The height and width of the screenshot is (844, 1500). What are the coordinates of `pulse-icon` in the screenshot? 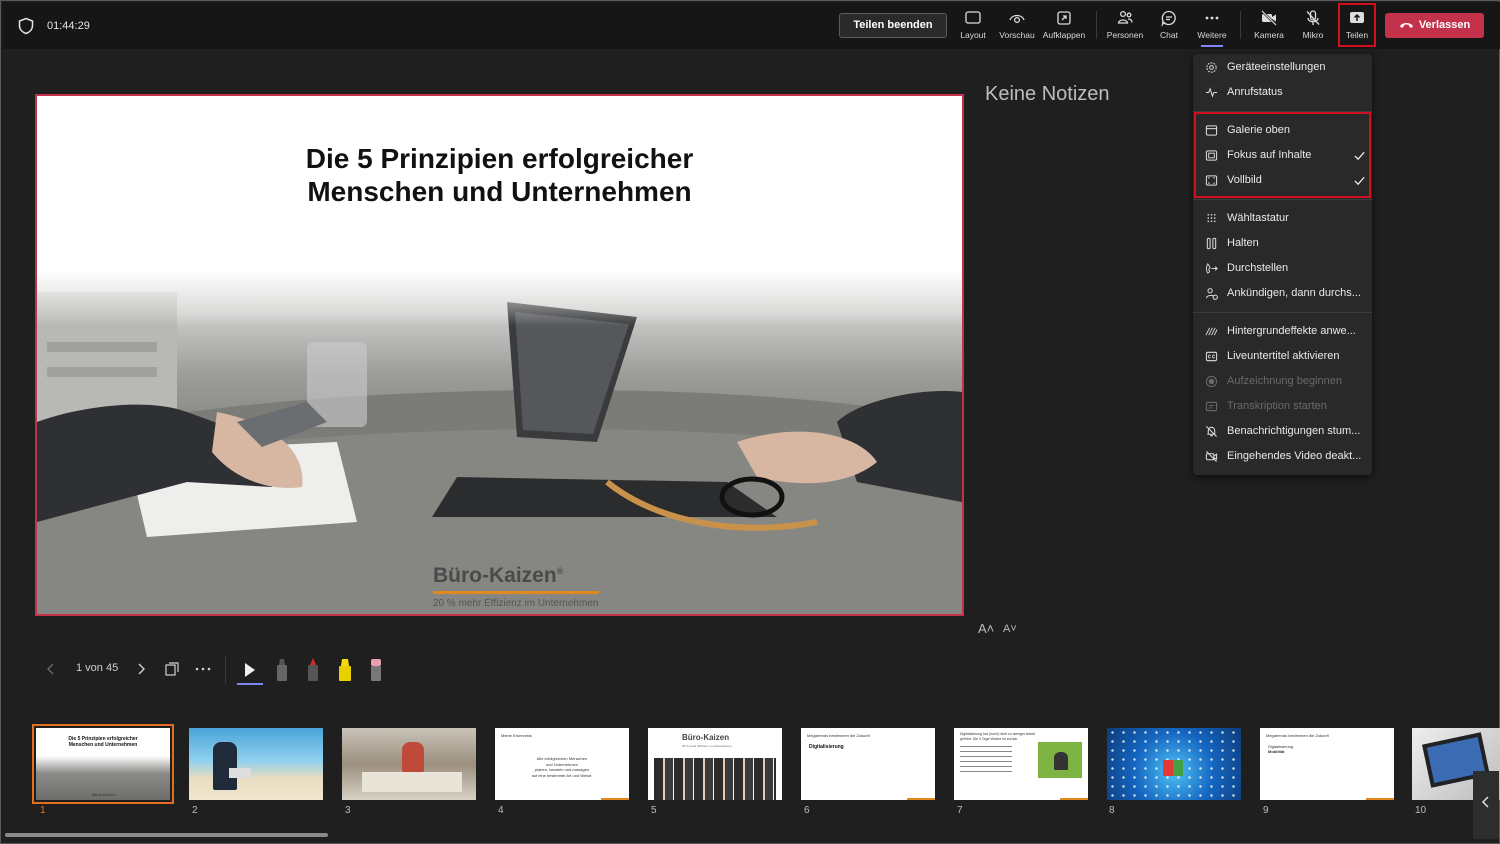 It's located at (1211, 92).